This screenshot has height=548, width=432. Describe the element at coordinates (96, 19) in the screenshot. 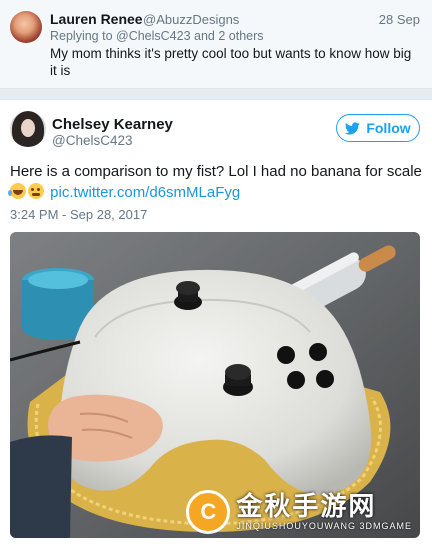

I see `author-name: Lauren Renee` at that location.